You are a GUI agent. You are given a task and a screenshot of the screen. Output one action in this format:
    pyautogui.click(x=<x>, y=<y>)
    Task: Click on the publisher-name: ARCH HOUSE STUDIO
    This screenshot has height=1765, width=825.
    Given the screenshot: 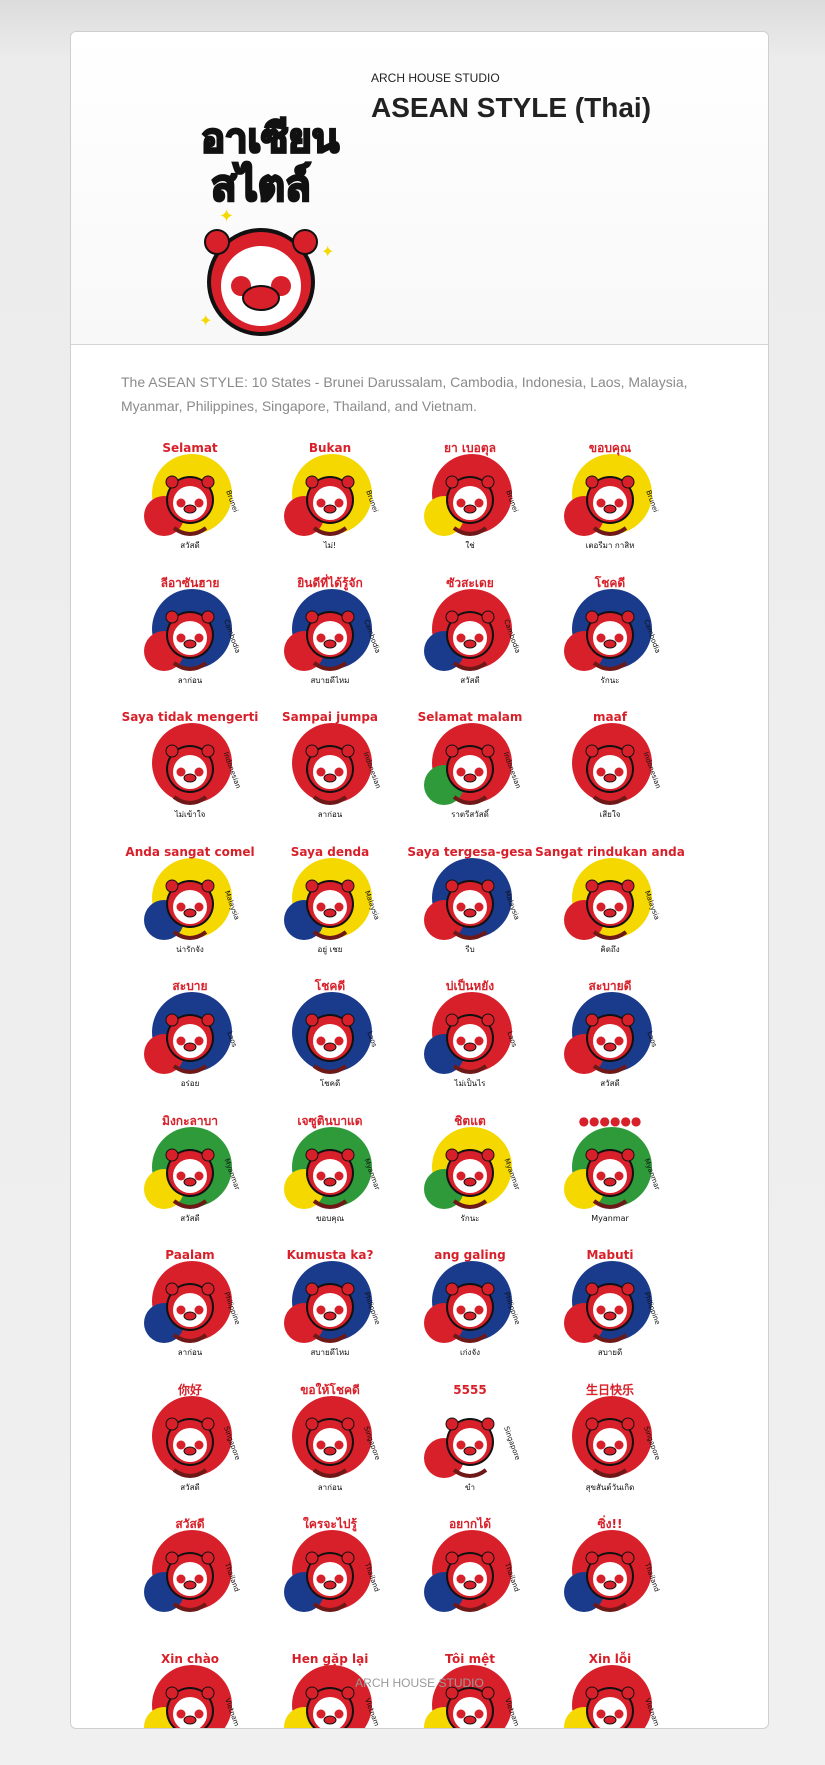 What is the action you would take?
    pyautogui.click(x=435, y=78)
    